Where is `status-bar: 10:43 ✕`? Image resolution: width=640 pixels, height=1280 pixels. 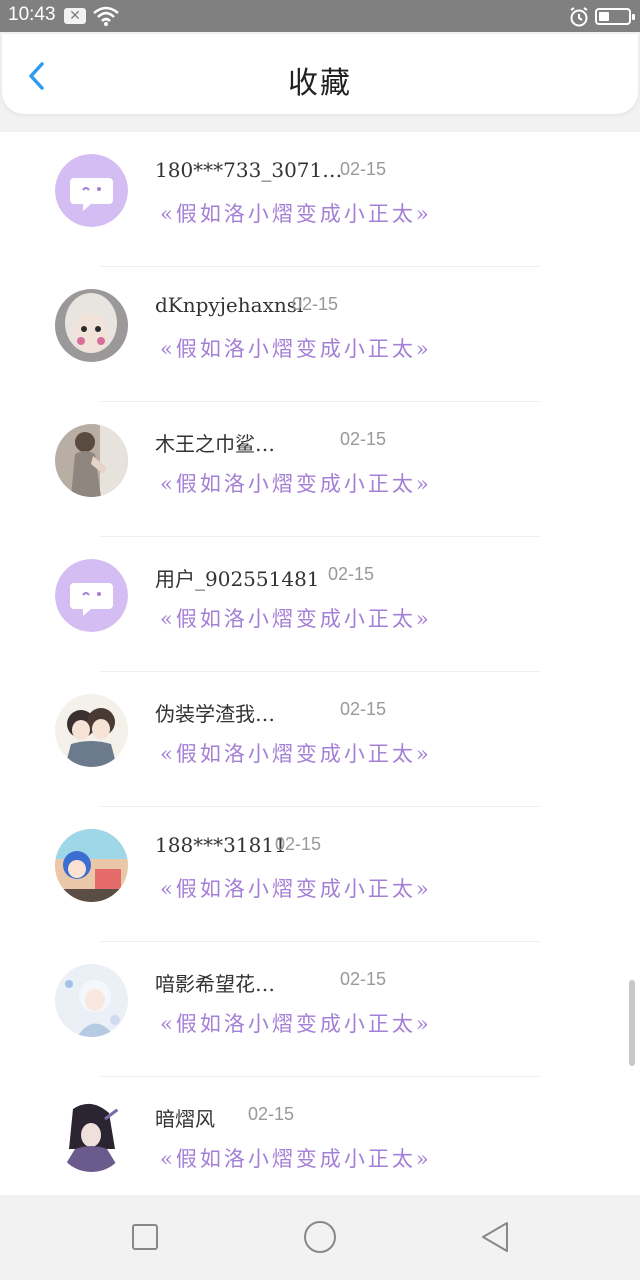
status-bar: 10:43 ✕ is located at coordinates (320, 16).